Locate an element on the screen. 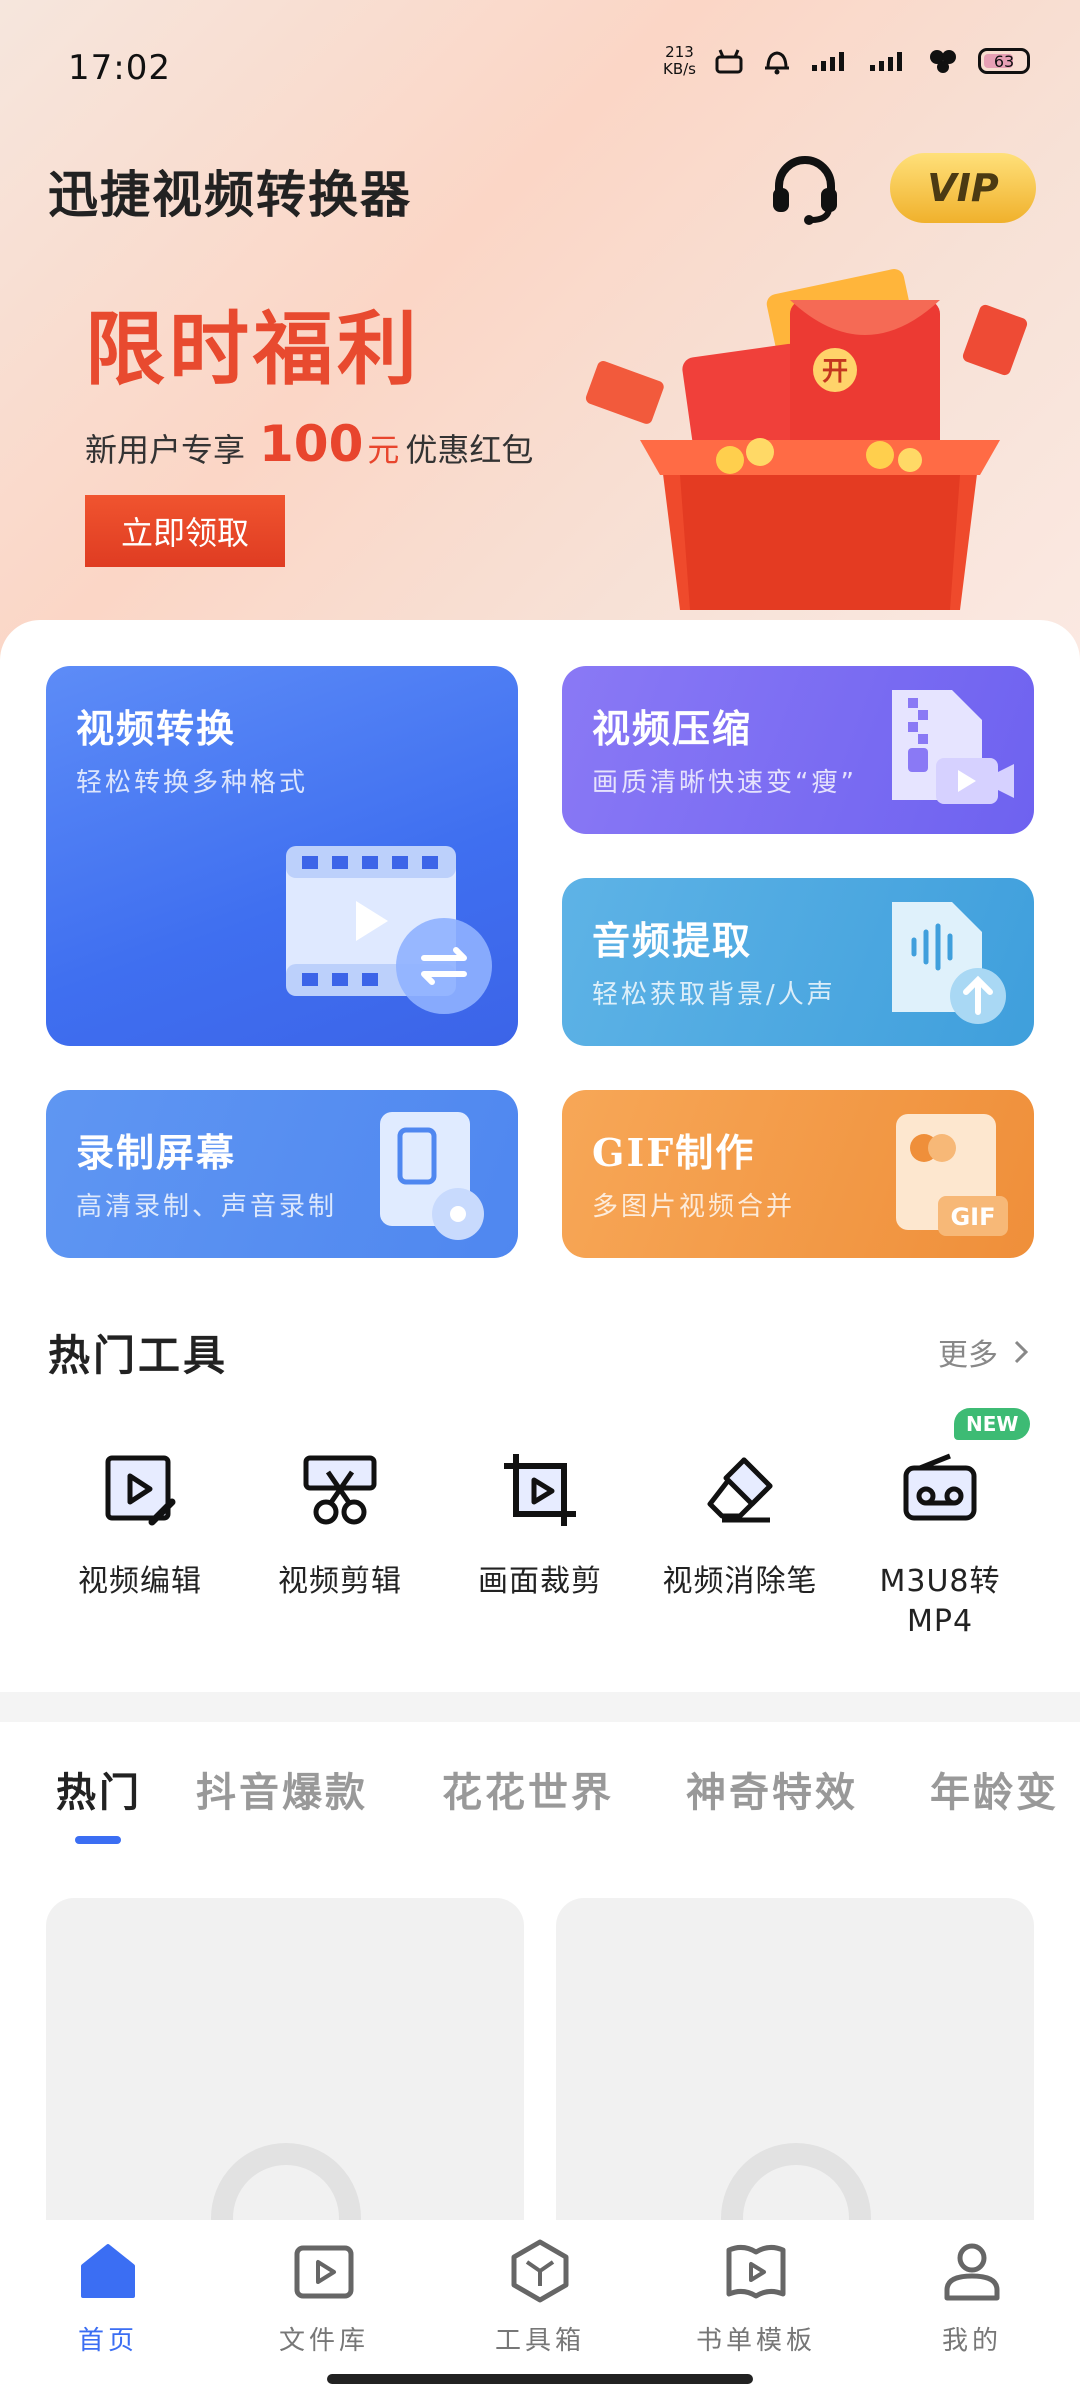  card-title: 录制屏幕 is located at coordinates (156, 1152).